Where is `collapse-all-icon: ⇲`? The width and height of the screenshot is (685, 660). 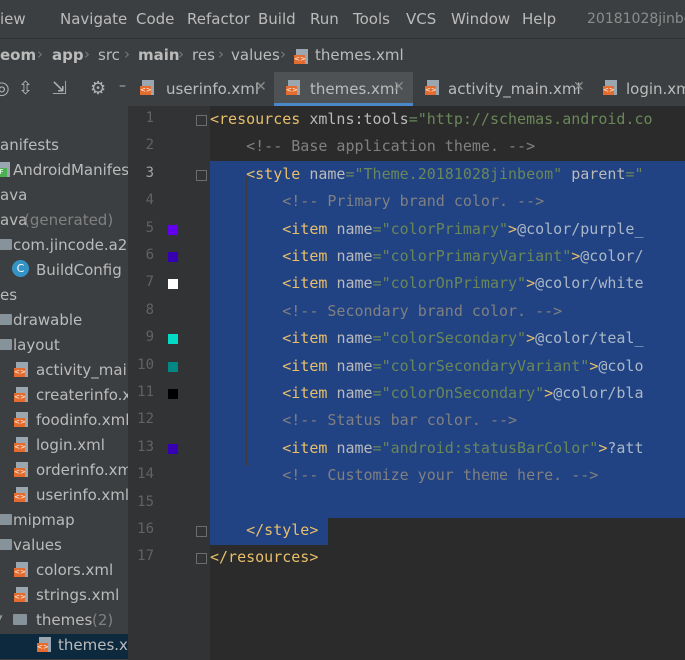 collapse-all-icon: ⇲ is located at coordinates (59, 88).